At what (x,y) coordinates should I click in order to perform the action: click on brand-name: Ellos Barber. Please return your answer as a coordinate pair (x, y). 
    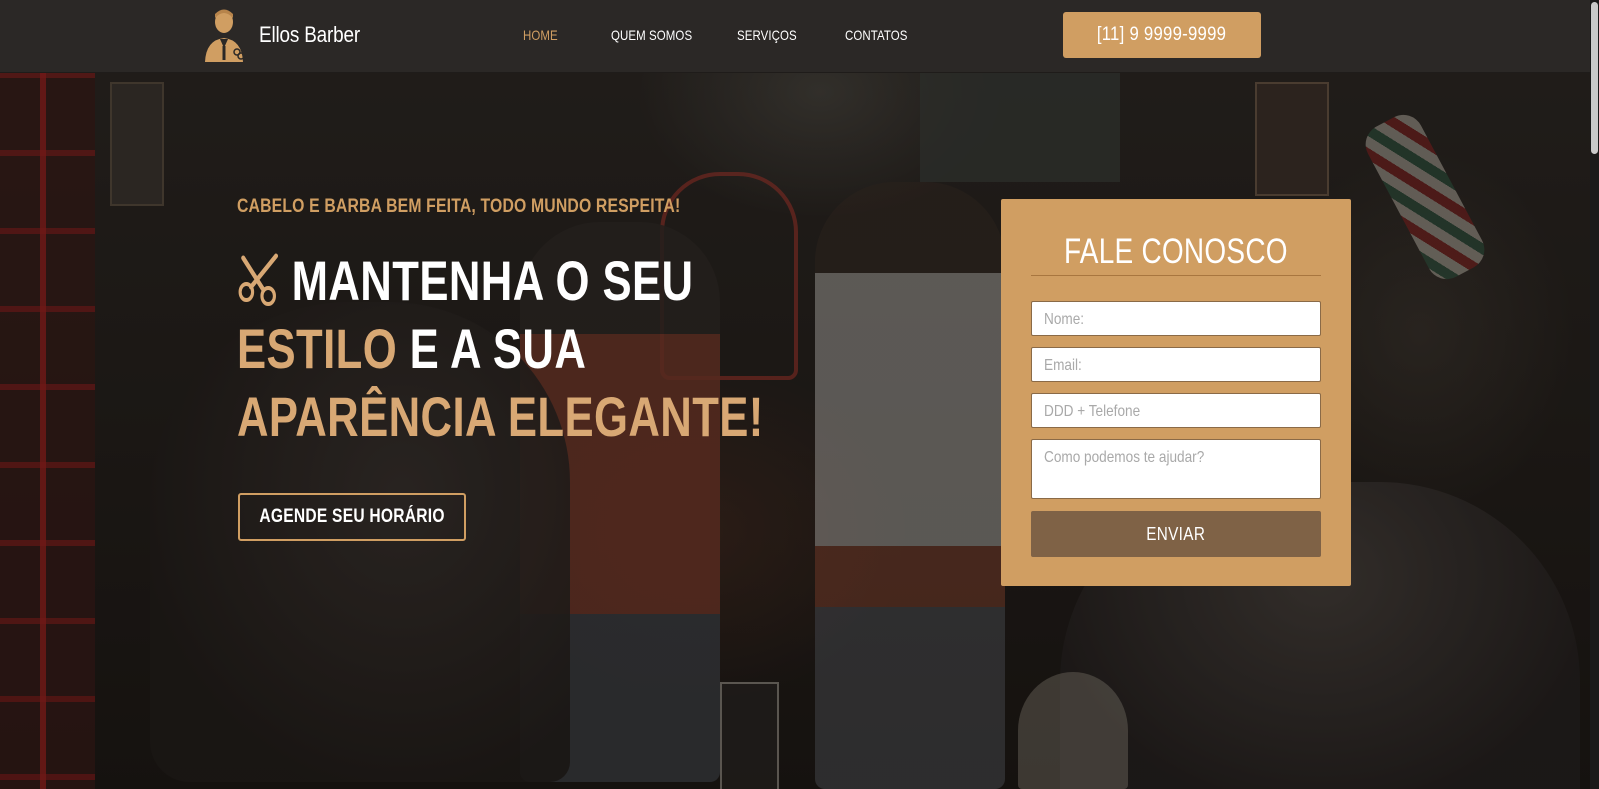
    Looking at the image, I should click on (309, 34).